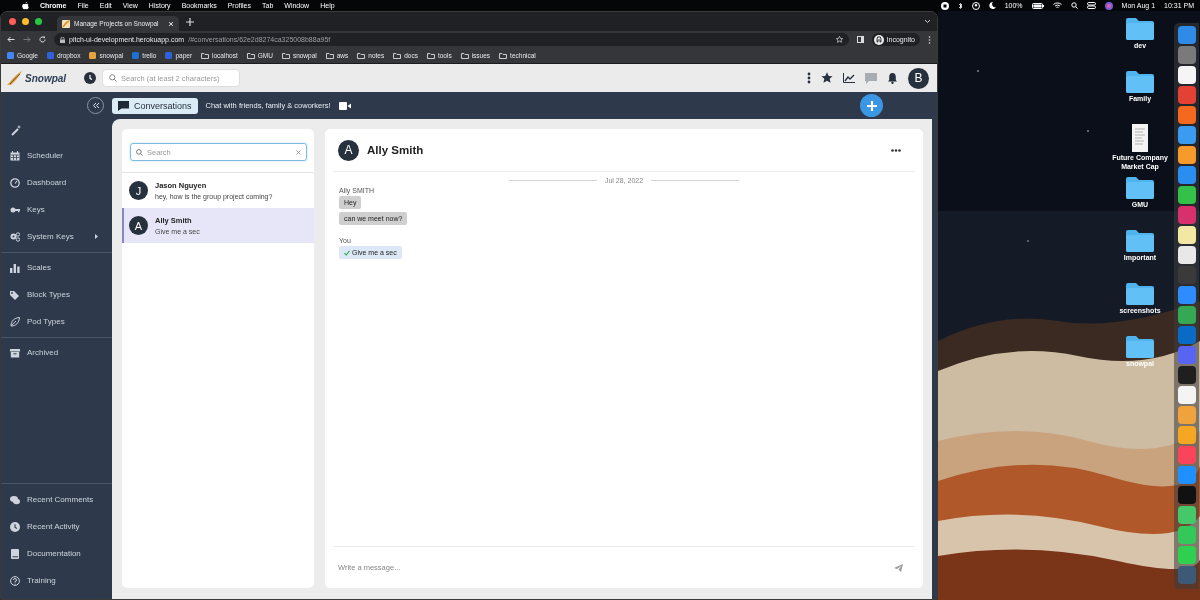 The width and height of the screenshot is (1200, 600). I want to click on sidebar-item: Scheduler, so click(56, 155).